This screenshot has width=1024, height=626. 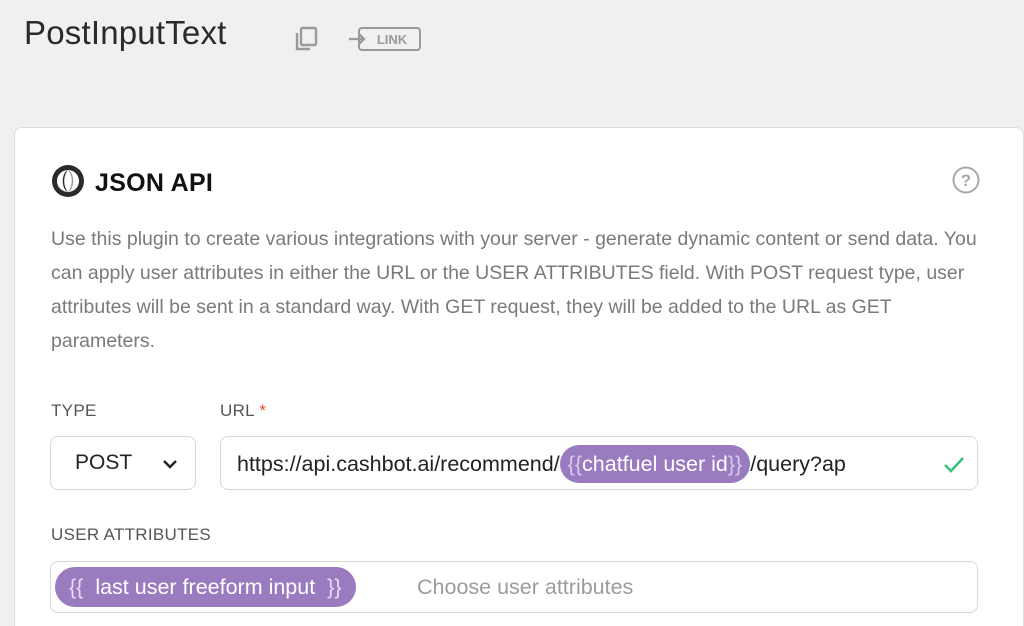 What do you see at coordinates (68, 181) in the screenshot?
I see `json-logo-icon` at bounding box center [68, 181].